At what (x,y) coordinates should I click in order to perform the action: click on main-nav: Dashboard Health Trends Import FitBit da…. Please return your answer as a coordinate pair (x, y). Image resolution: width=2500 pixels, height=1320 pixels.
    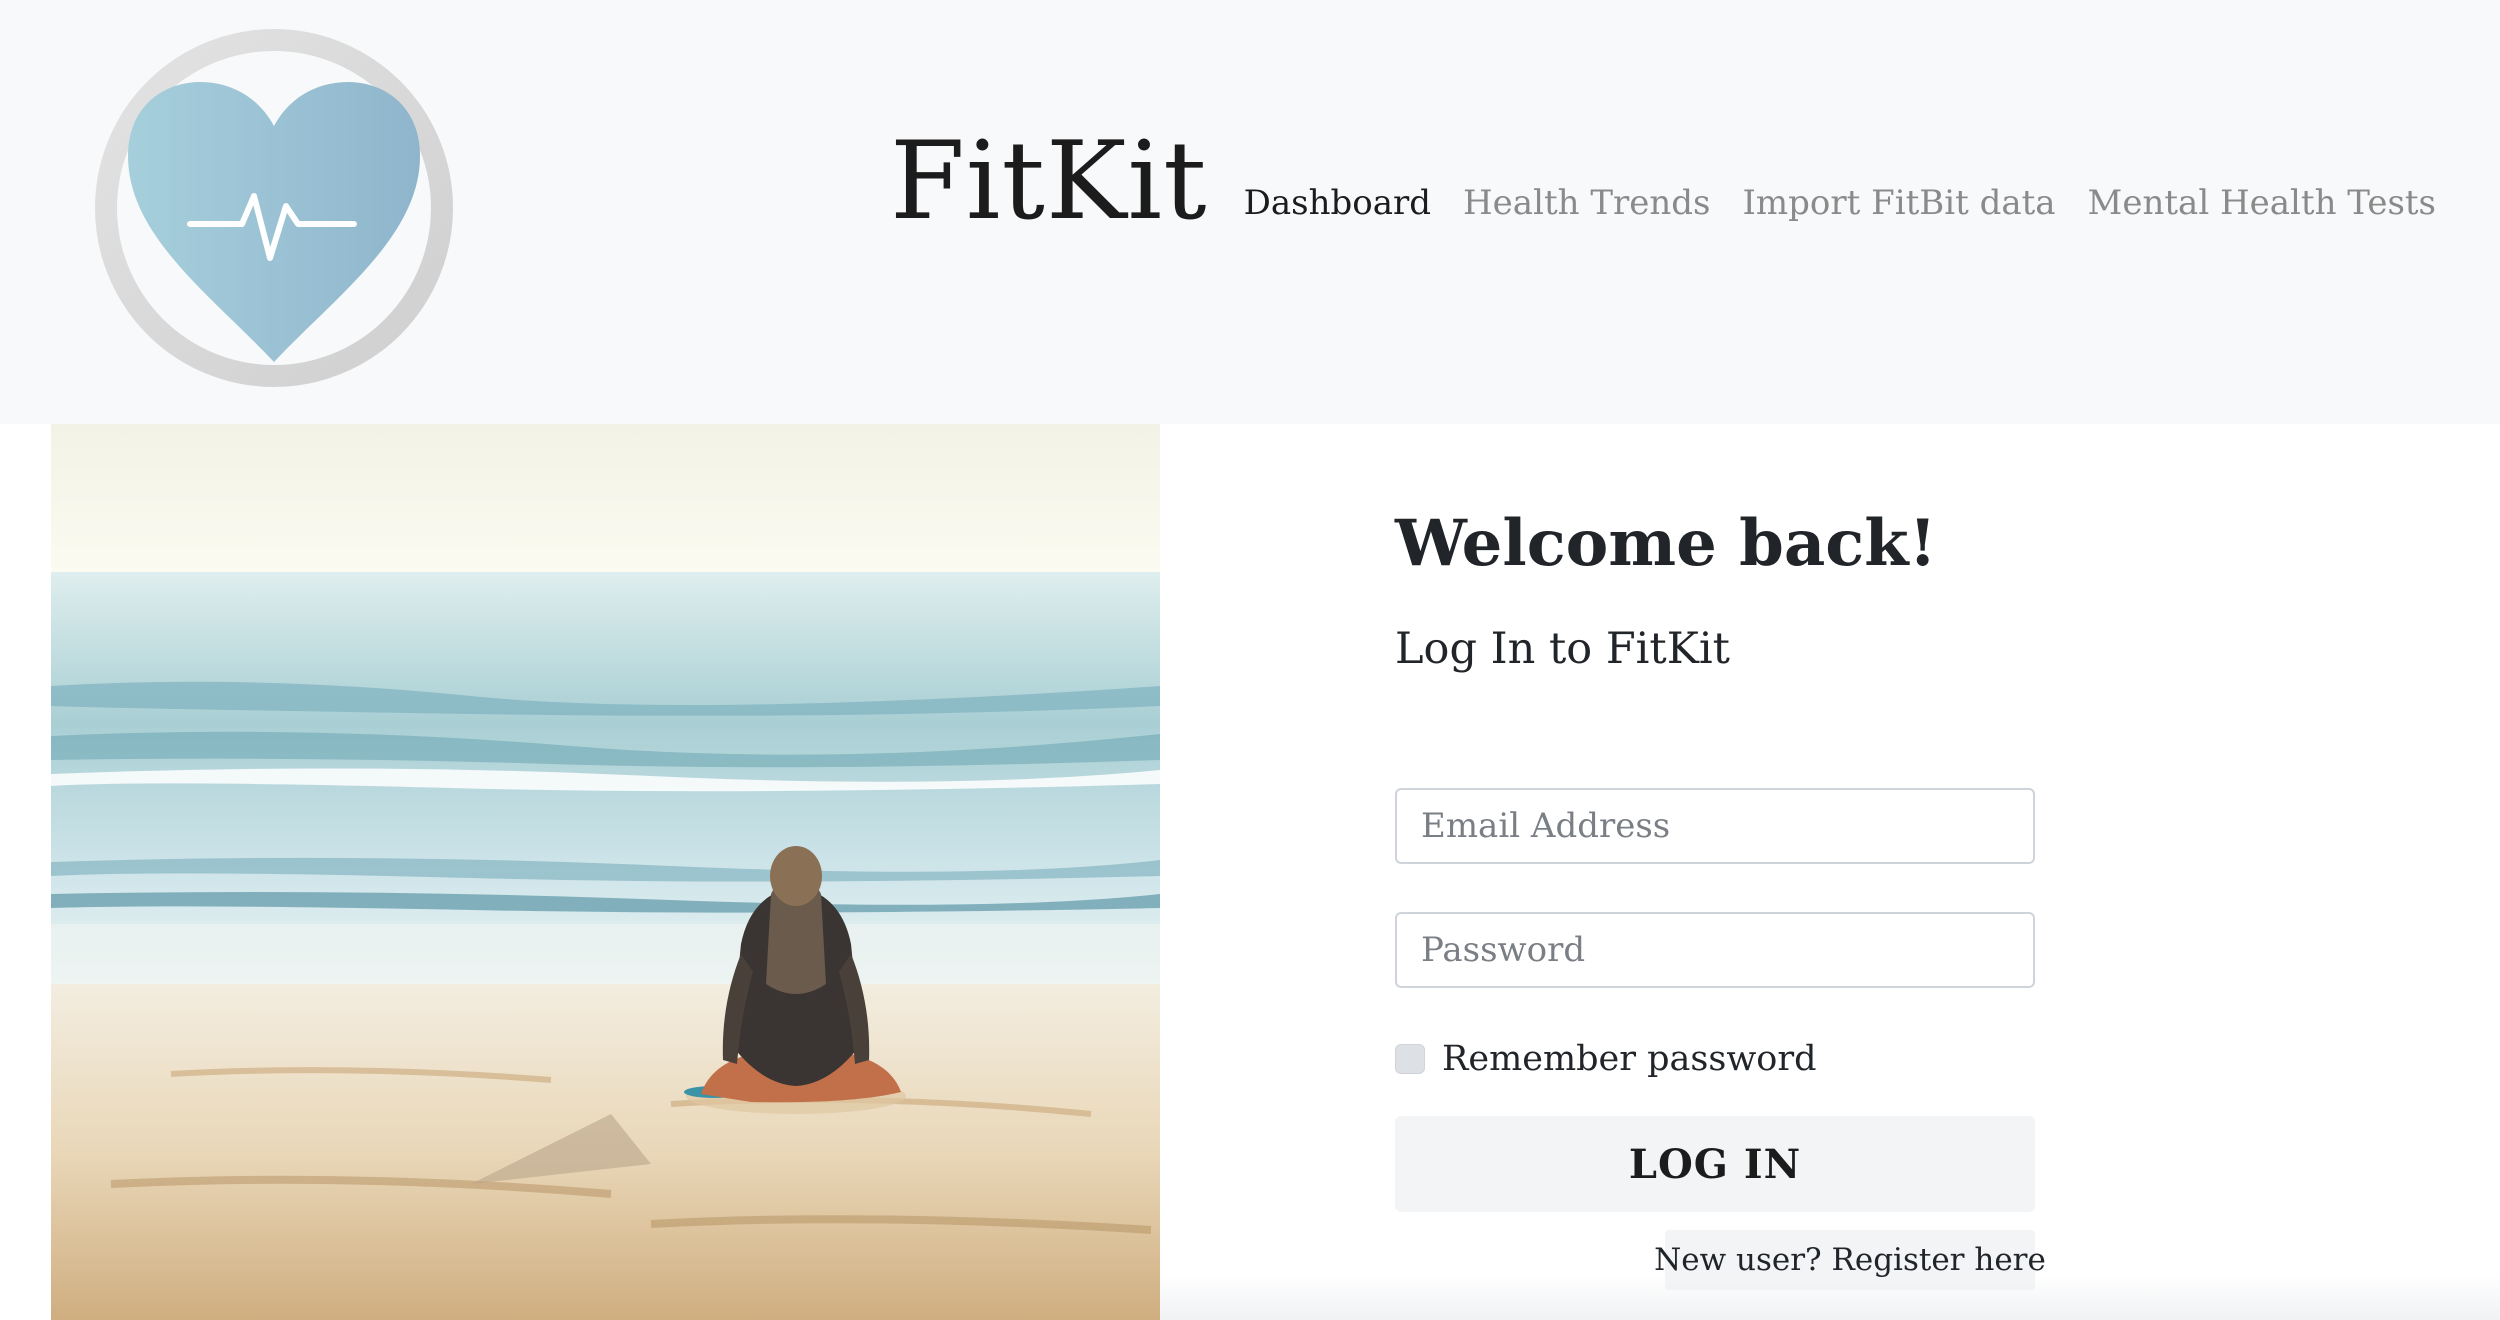
    Looking at the image, I should click on (1840, 203).